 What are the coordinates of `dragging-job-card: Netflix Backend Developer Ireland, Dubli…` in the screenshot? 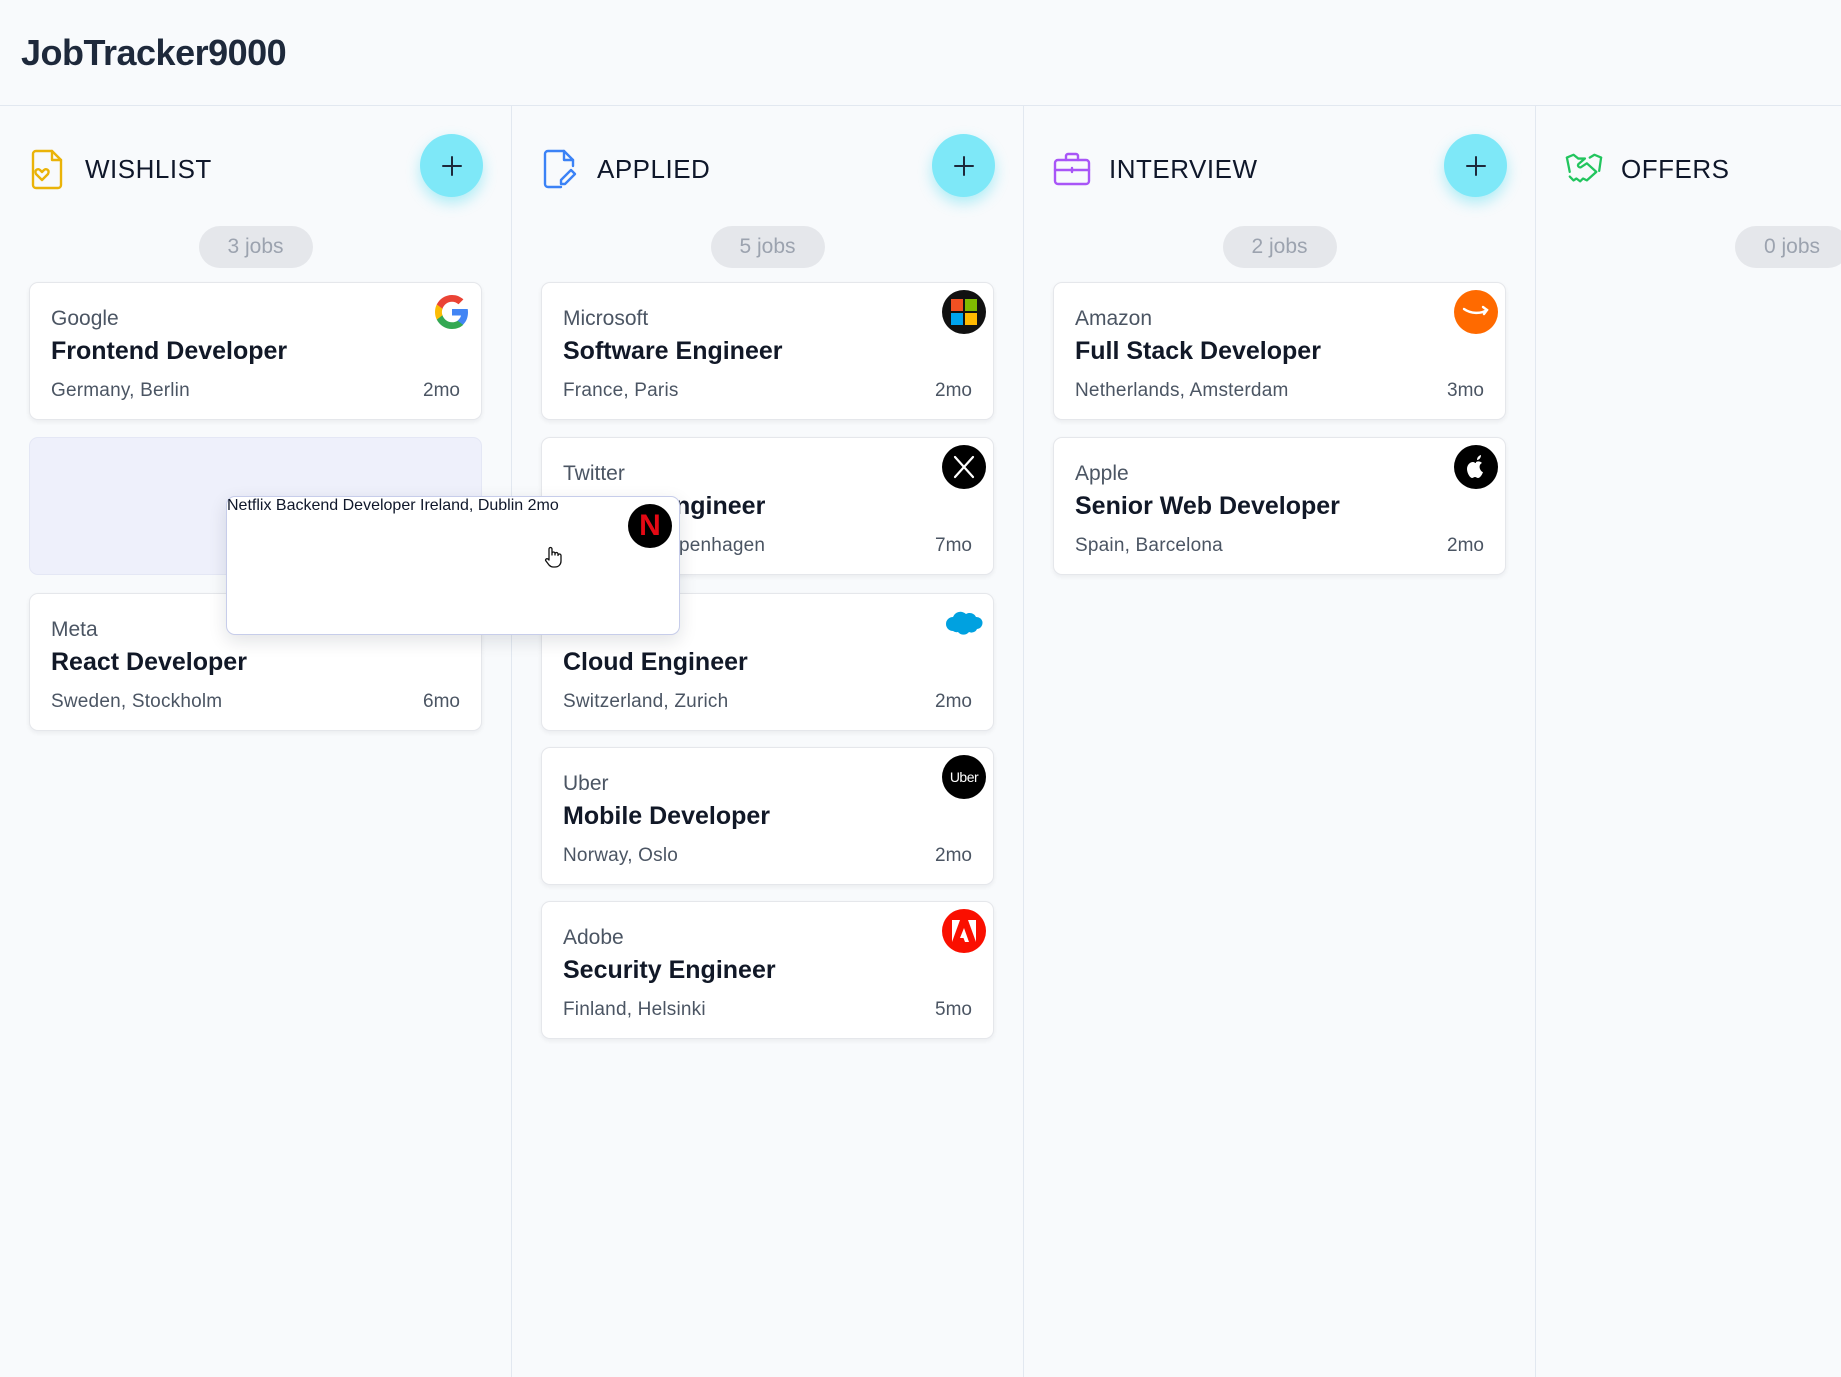 It's located at (453, 565).